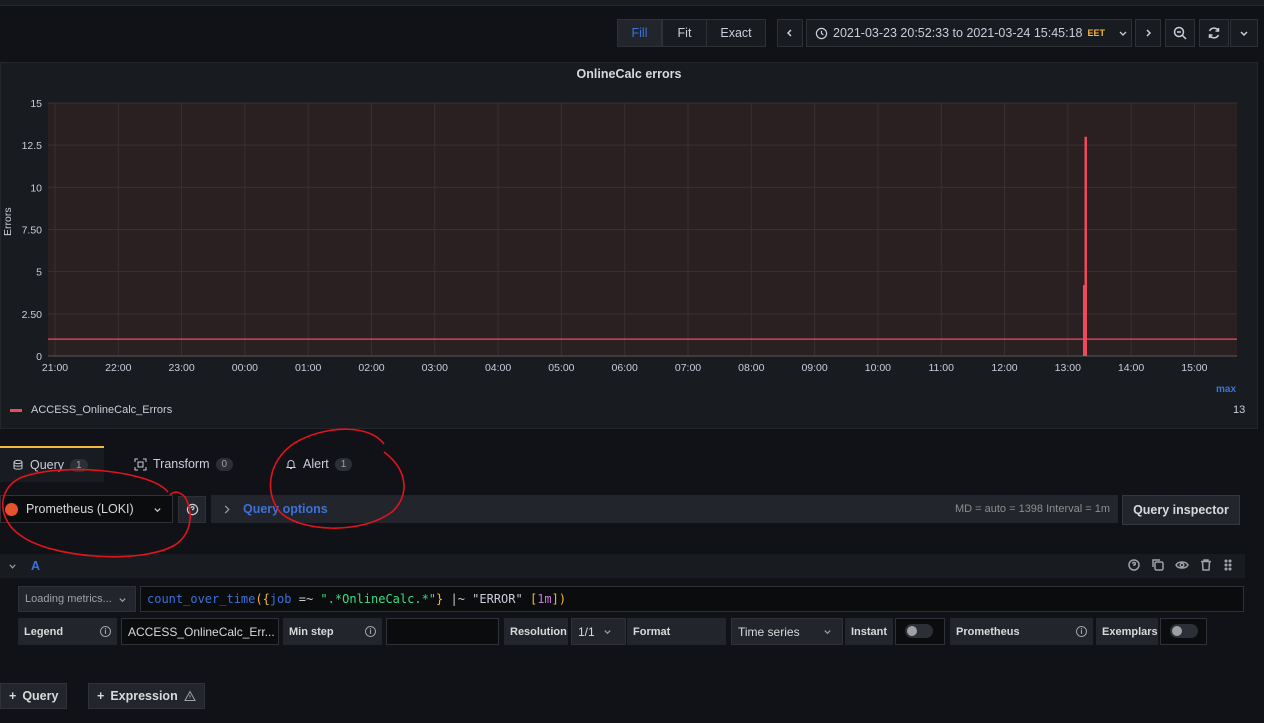  I want to click on editor-tabs: Query 1 Transform 0 Alert 1, so click(632, 464).